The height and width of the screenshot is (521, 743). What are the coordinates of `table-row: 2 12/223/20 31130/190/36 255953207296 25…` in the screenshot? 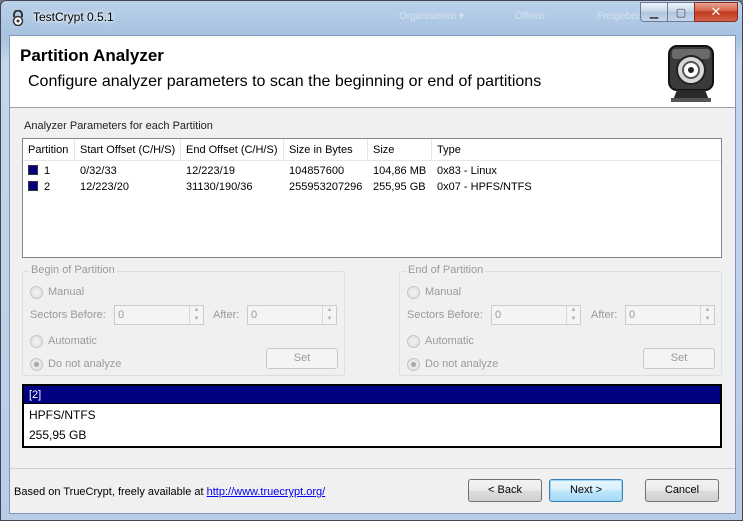 It's located at (372, 188).